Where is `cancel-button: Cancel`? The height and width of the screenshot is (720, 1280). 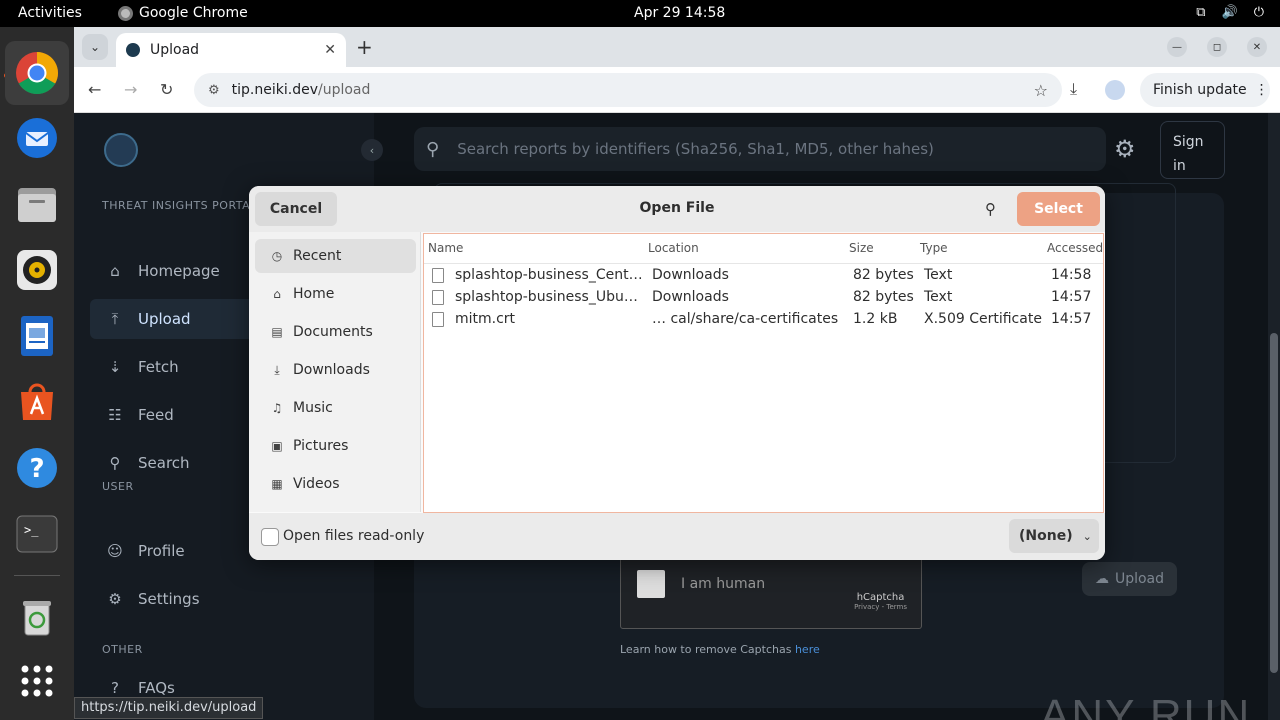 cancel-button: Cancel is located at coordinates (296, 209).